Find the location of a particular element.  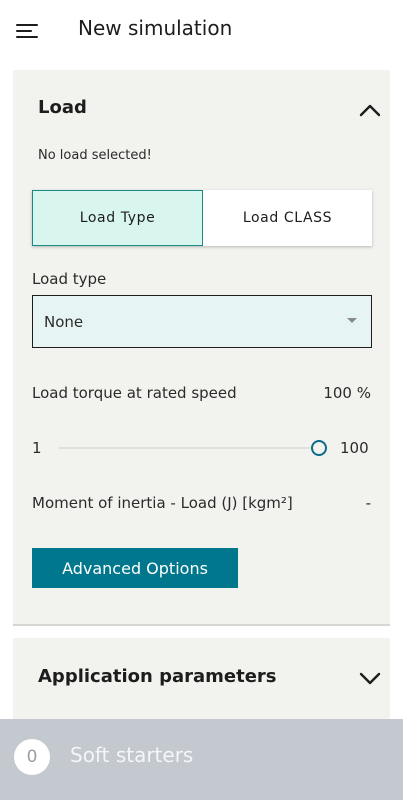

torque-slider-min: 1 is located at coordinates (37, 448).